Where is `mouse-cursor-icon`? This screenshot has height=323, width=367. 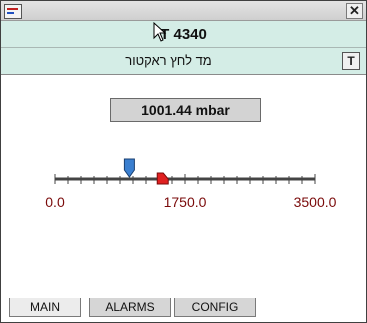 mouse-cursor-icon is located at coordinates (160, 32).